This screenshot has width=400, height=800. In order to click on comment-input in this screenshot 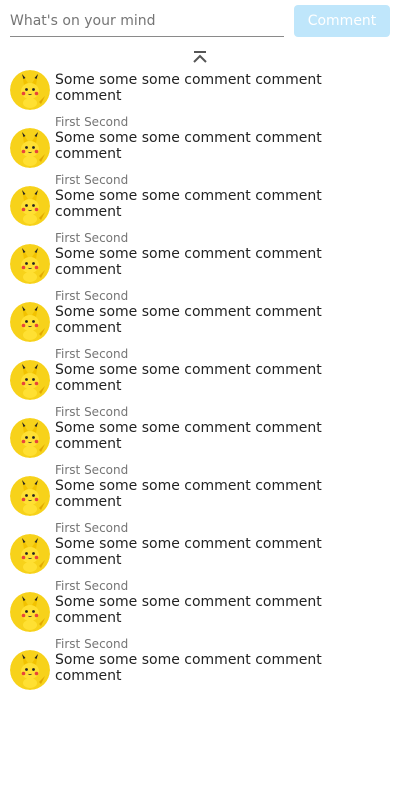, I will do `click(147, 21)`.